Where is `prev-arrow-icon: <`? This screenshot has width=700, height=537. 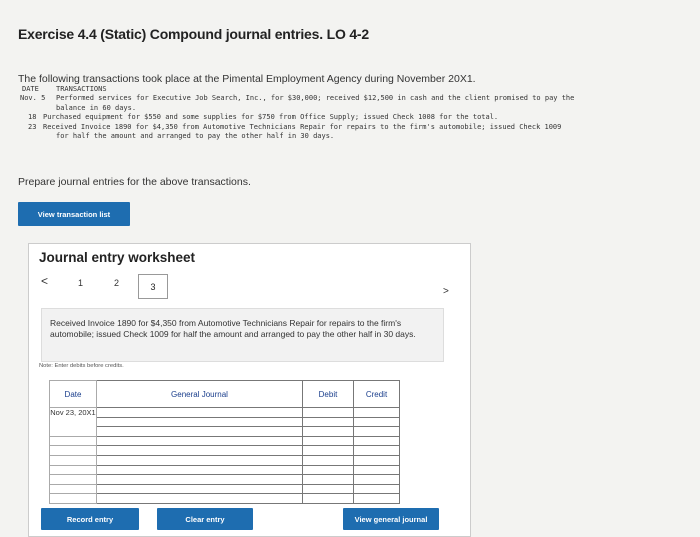
prev-arrow-icon: < is located at coordinates (44, 281).